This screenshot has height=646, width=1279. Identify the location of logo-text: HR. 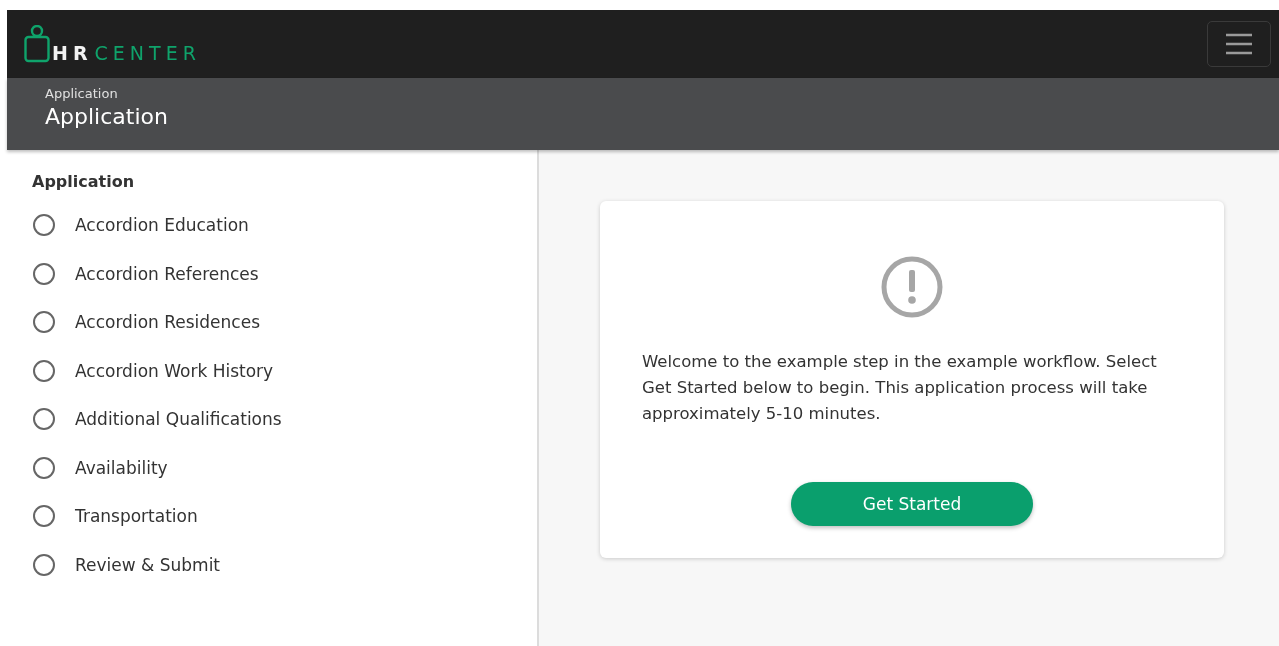
(72, 53).